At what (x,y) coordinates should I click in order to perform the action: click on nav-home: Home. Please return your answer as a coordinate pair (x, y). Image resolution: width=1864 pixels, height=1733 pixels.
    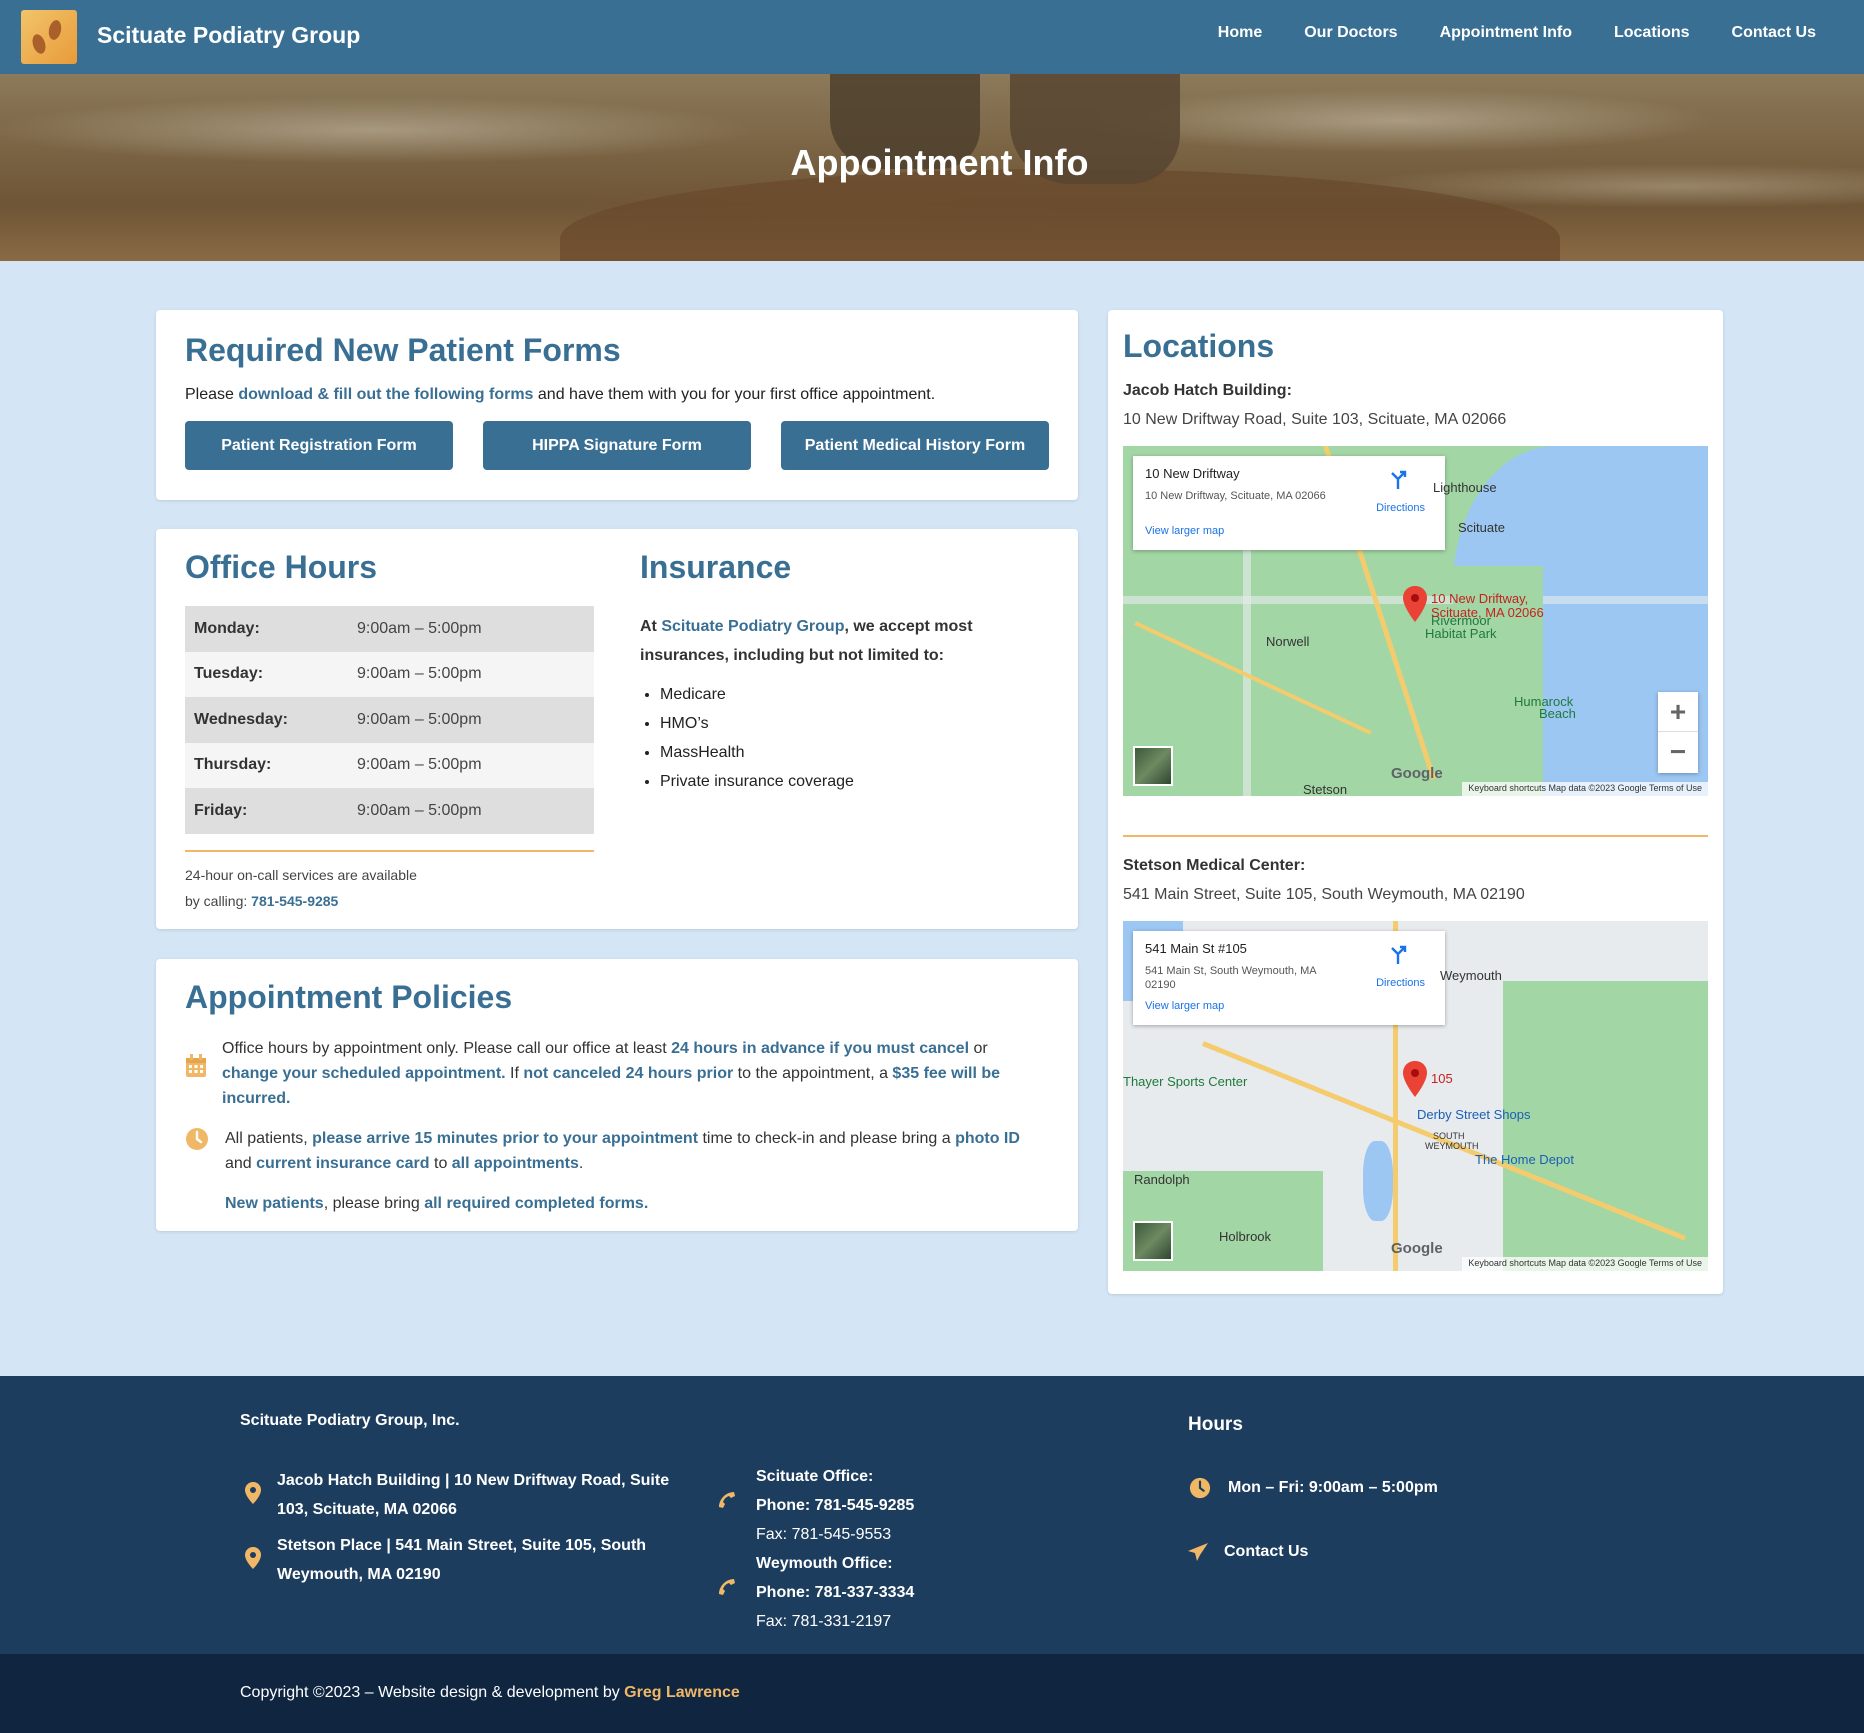
    Looking at the image, I should click on (1240, 33).